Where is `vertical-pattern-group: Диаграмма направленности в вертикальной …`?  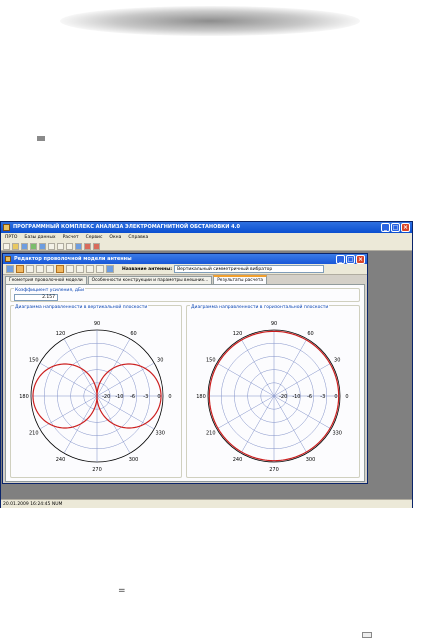
vertical-pattern-group: Диаграмма направленности в вертикальной … is located at coordinates (96, 391).